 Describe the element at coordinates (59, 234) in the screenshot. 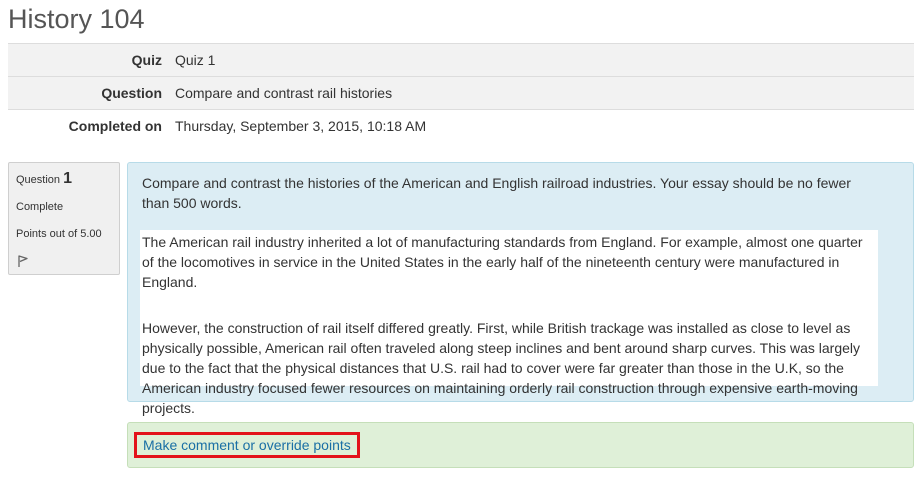

I see `question-points: Points out of 5.00` at that location.